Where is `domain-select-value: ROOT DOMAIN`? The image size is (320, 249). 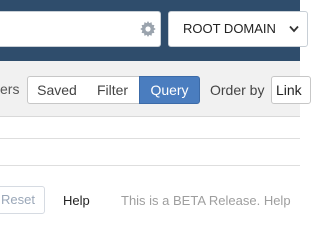 domain-select-value: ROOT DOMAIN is located at coordinates (229, 28).